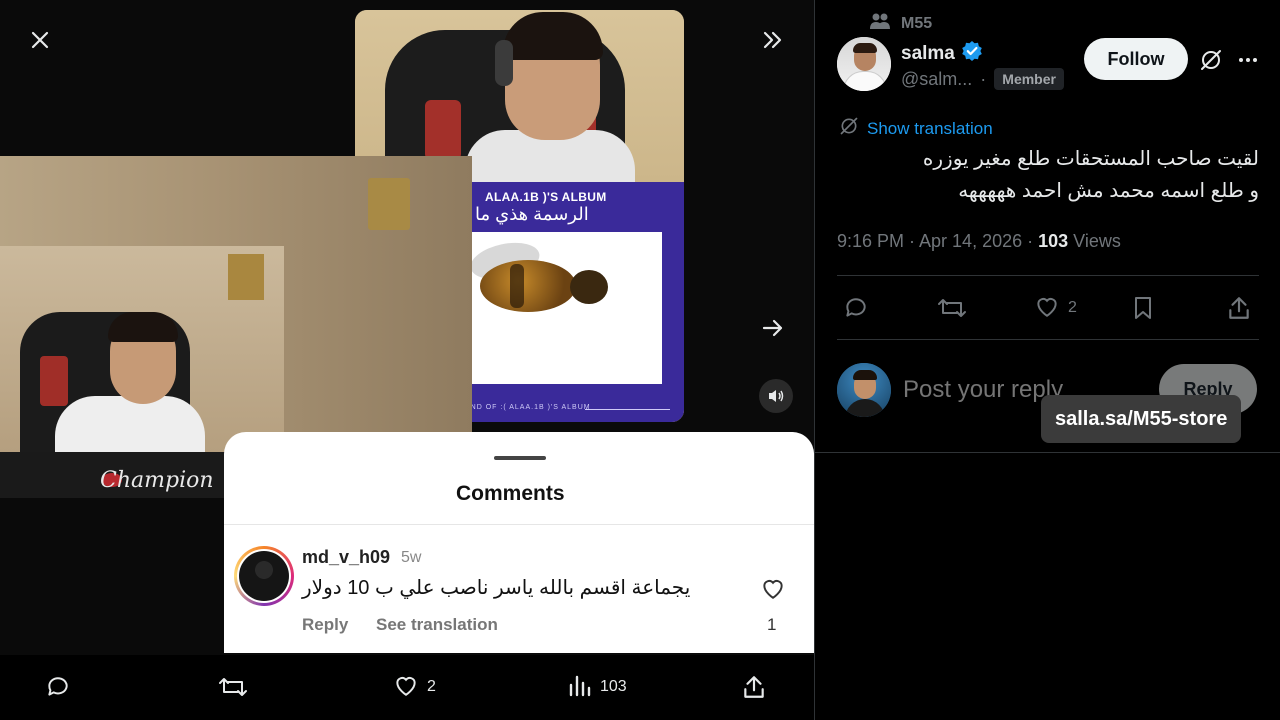  I want to click on follow-button: Follow, so click(1136, 59).